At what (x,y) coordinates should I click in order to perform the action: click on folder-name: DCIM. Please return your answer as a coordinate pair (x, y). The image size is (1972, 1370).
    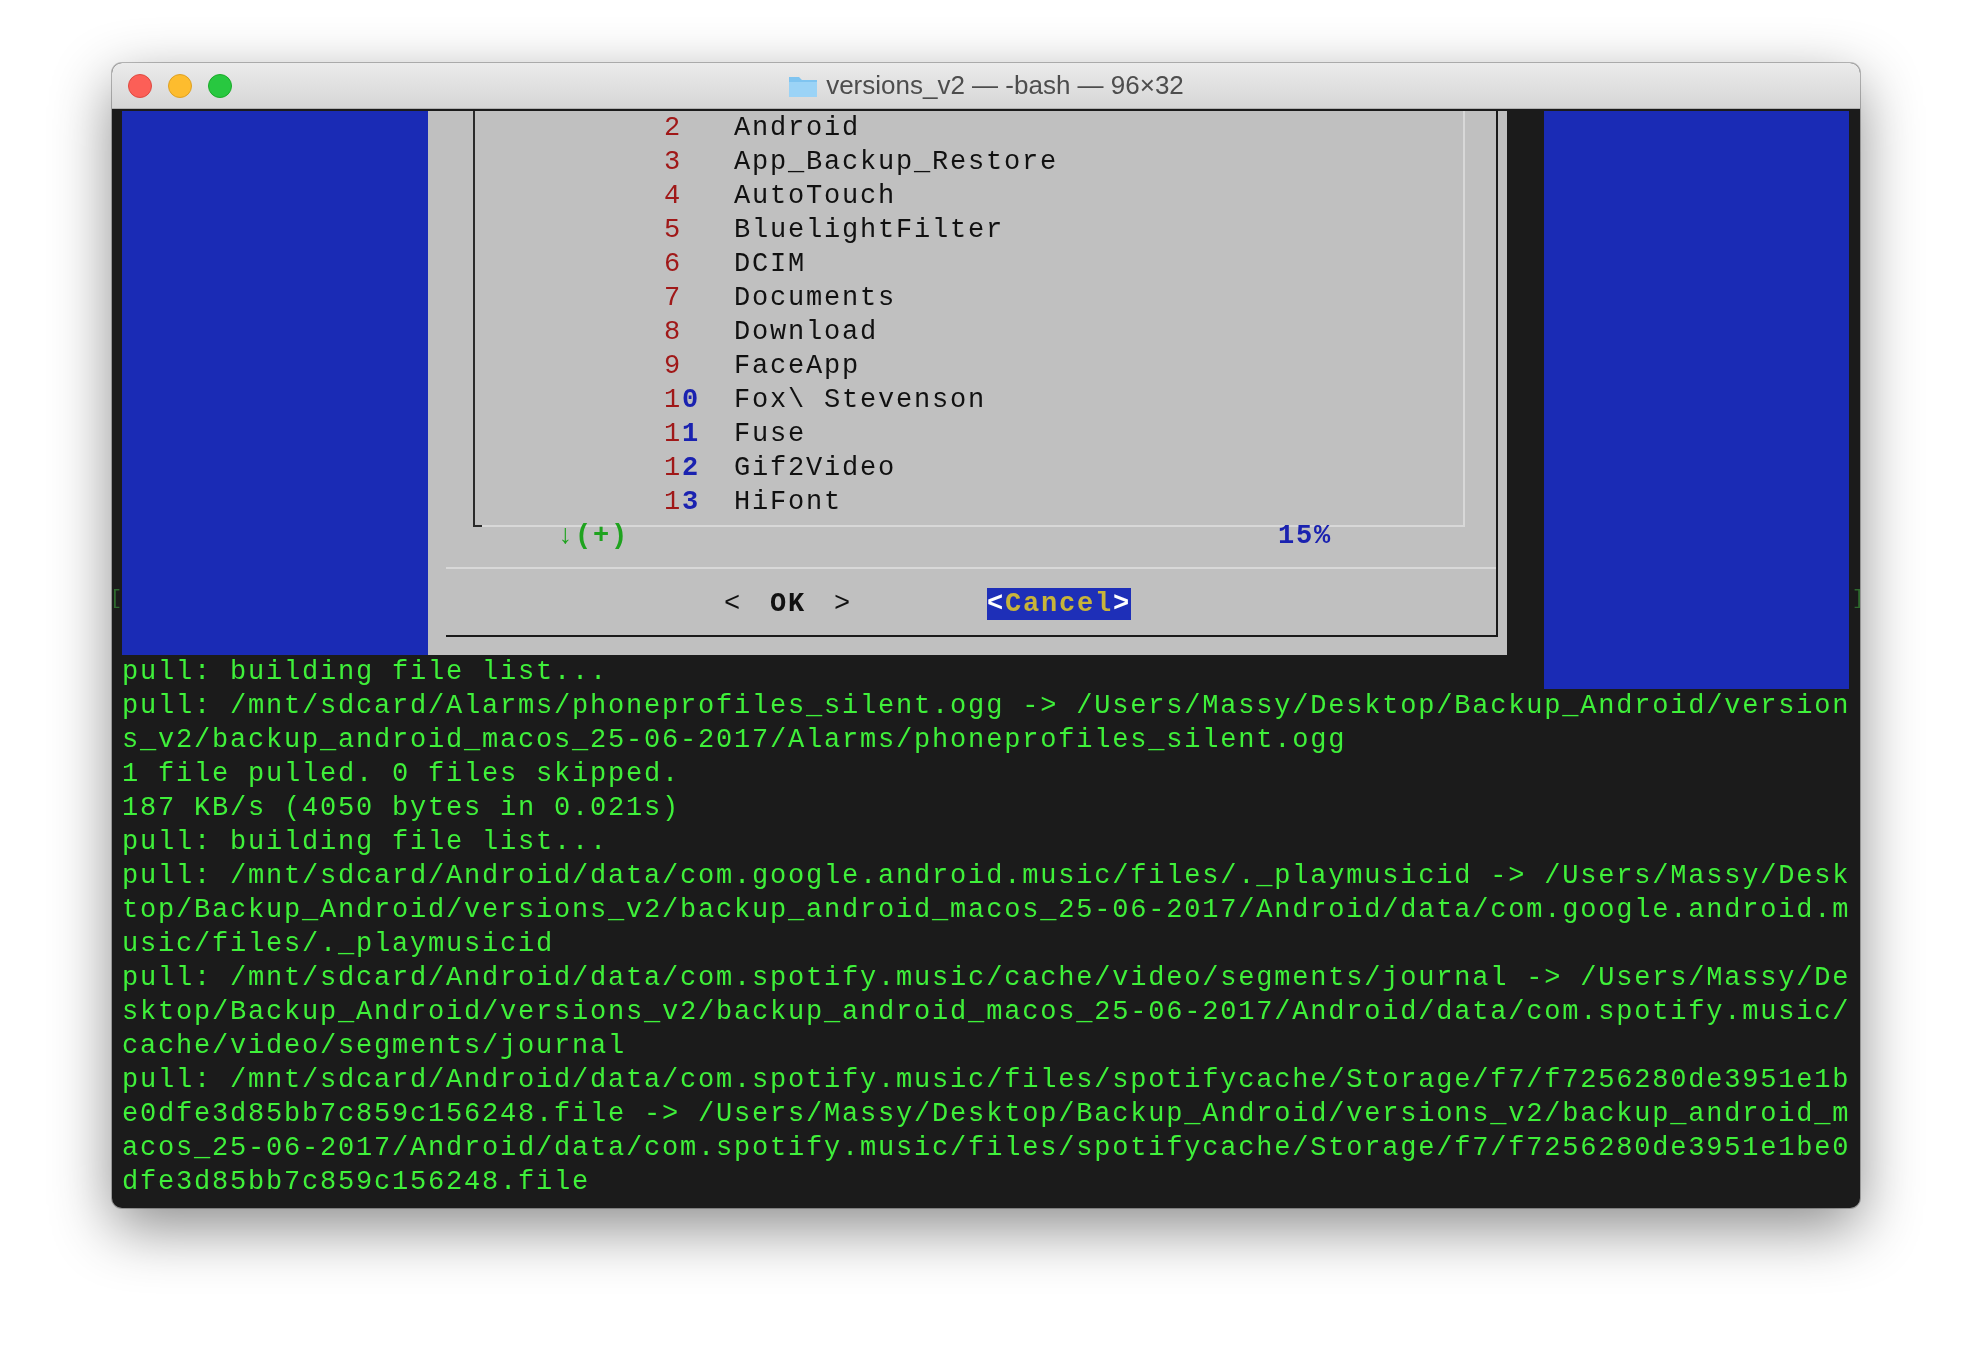
    Looking at the image, I should click on (770, 264).